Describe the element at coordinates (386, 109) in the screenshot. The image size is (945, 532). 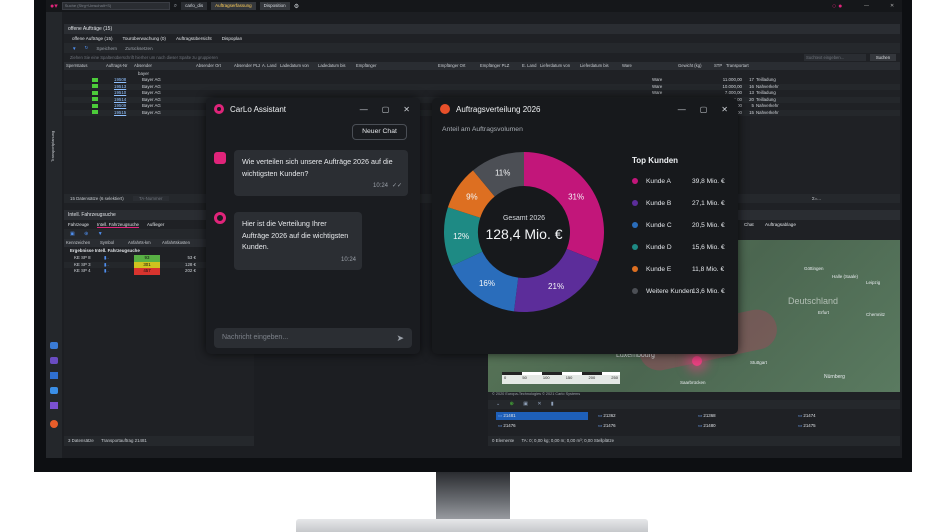
I see `maximize-icon: ▢` at that location.